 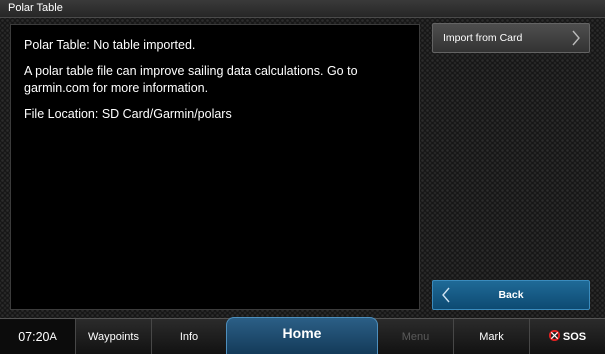 I want to click on mark-label: Mark, so click(x=491, y=337).